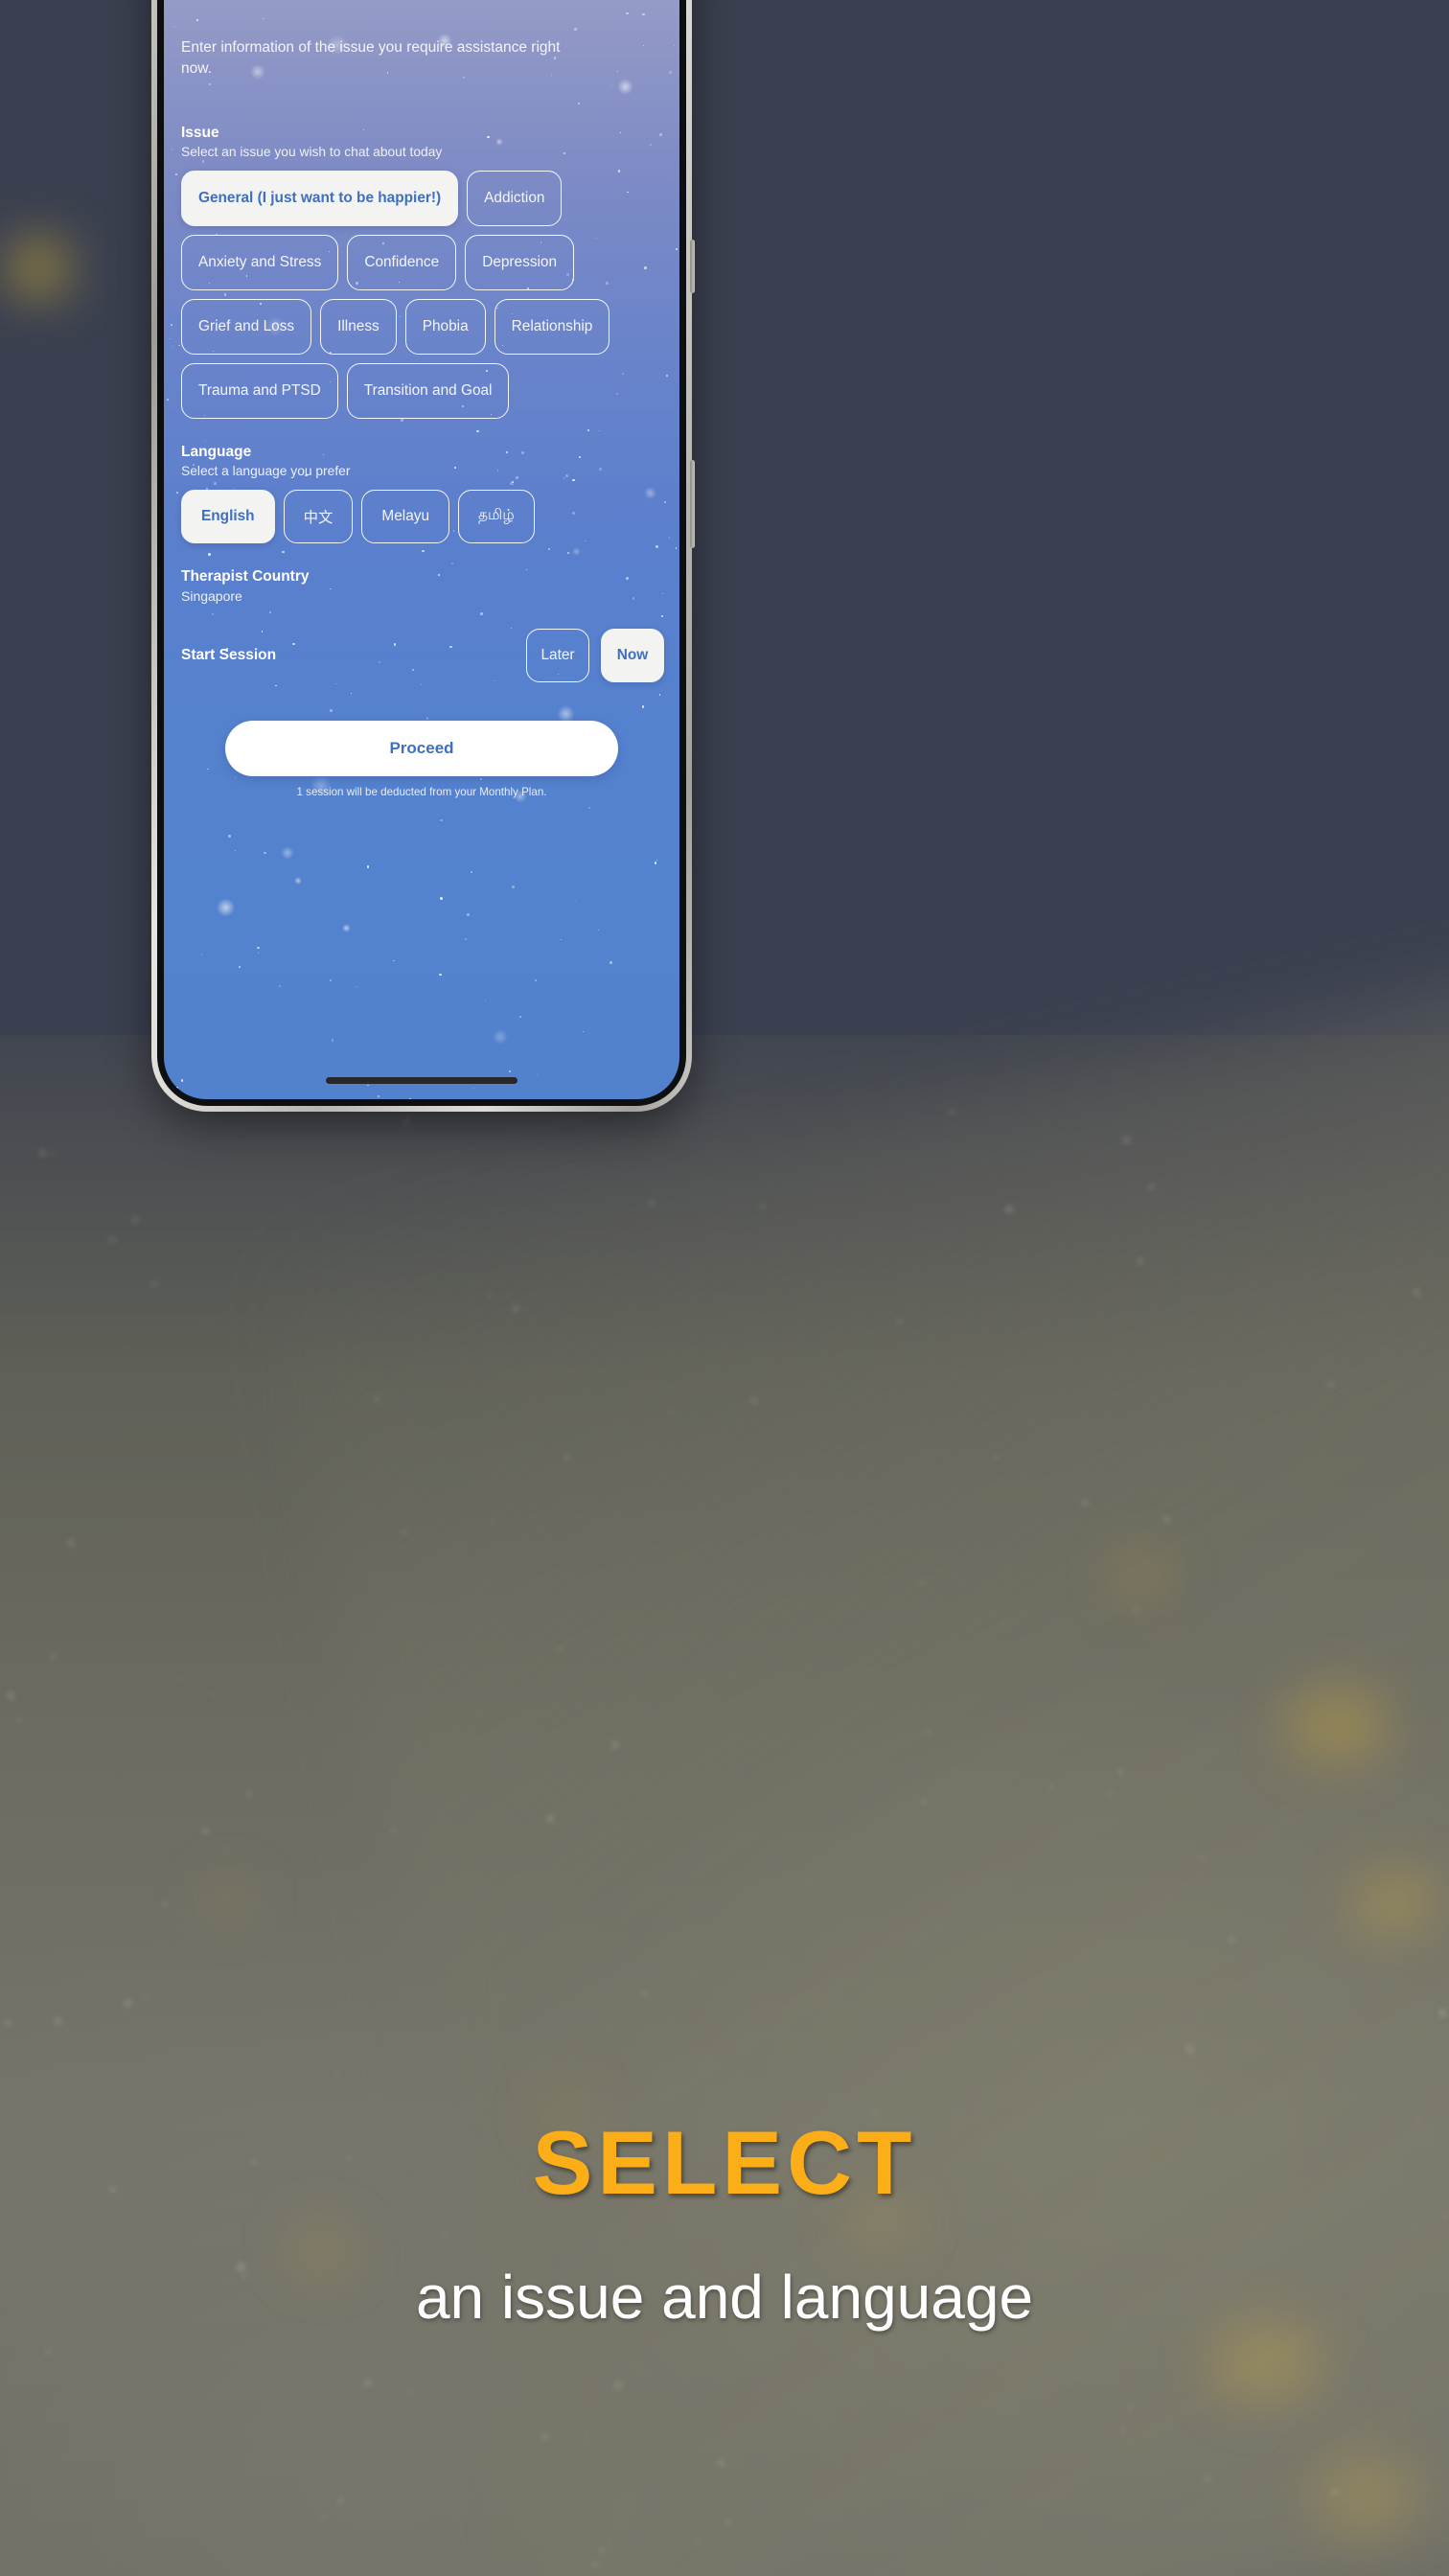  I want to click on therapist-country-section: Therapist Country Singapore, so click(421, 586).